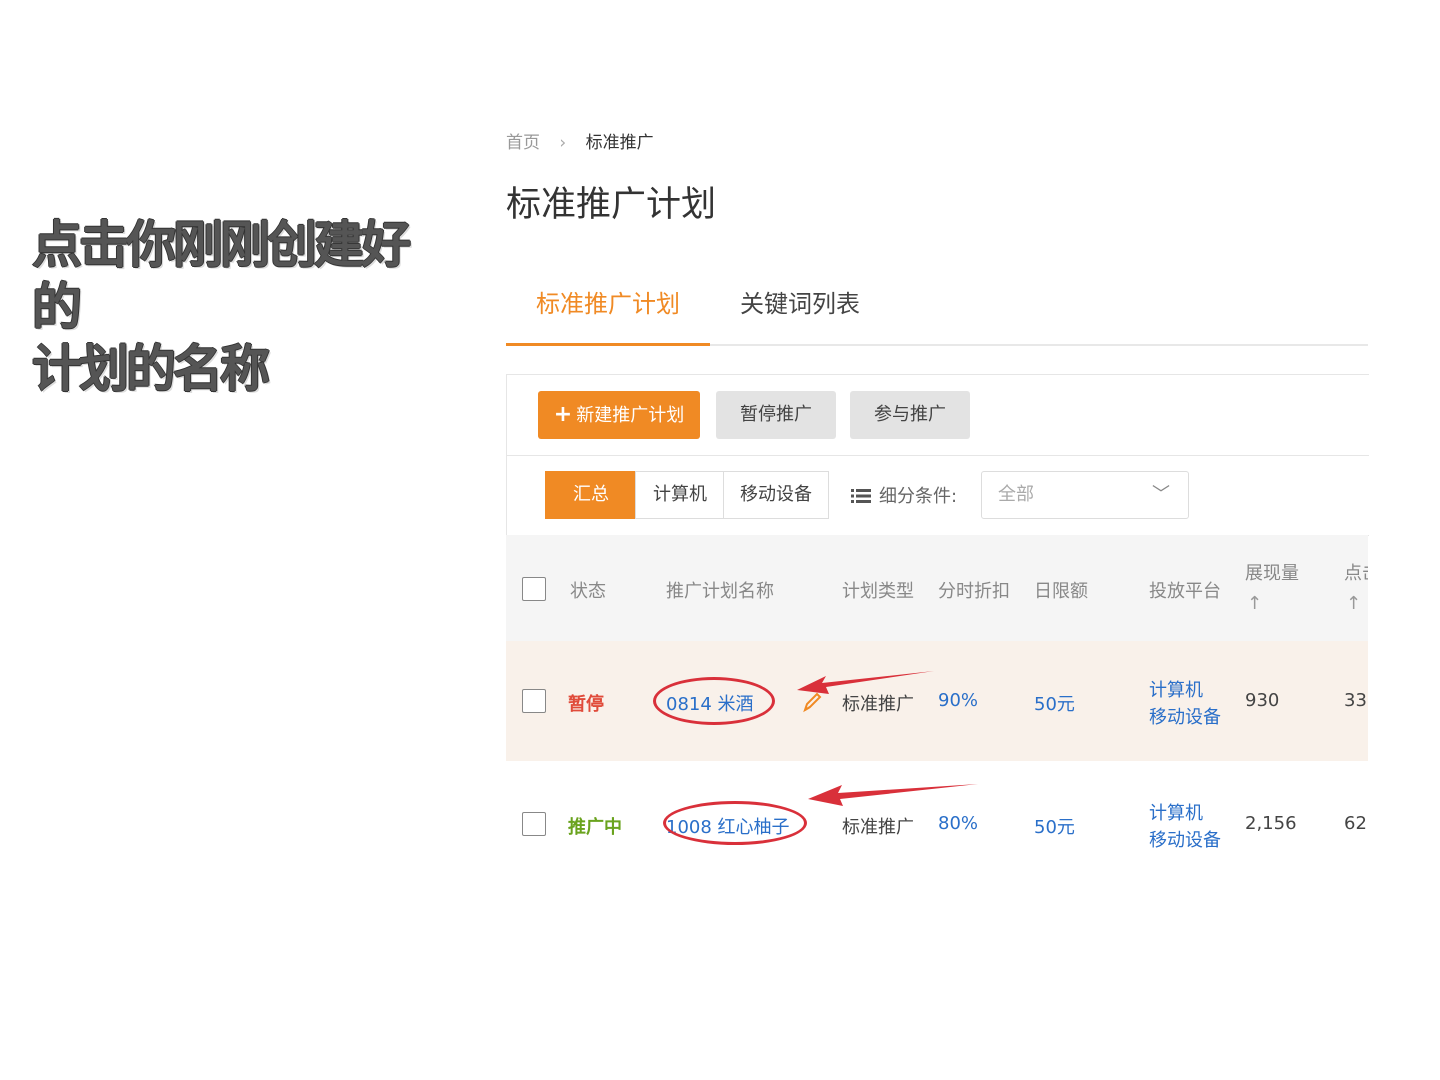 Image resolution: width=1440 pixels, height=1080 pixels. I want to click on filter-label-text: 细分条件:, so click(918, 496).